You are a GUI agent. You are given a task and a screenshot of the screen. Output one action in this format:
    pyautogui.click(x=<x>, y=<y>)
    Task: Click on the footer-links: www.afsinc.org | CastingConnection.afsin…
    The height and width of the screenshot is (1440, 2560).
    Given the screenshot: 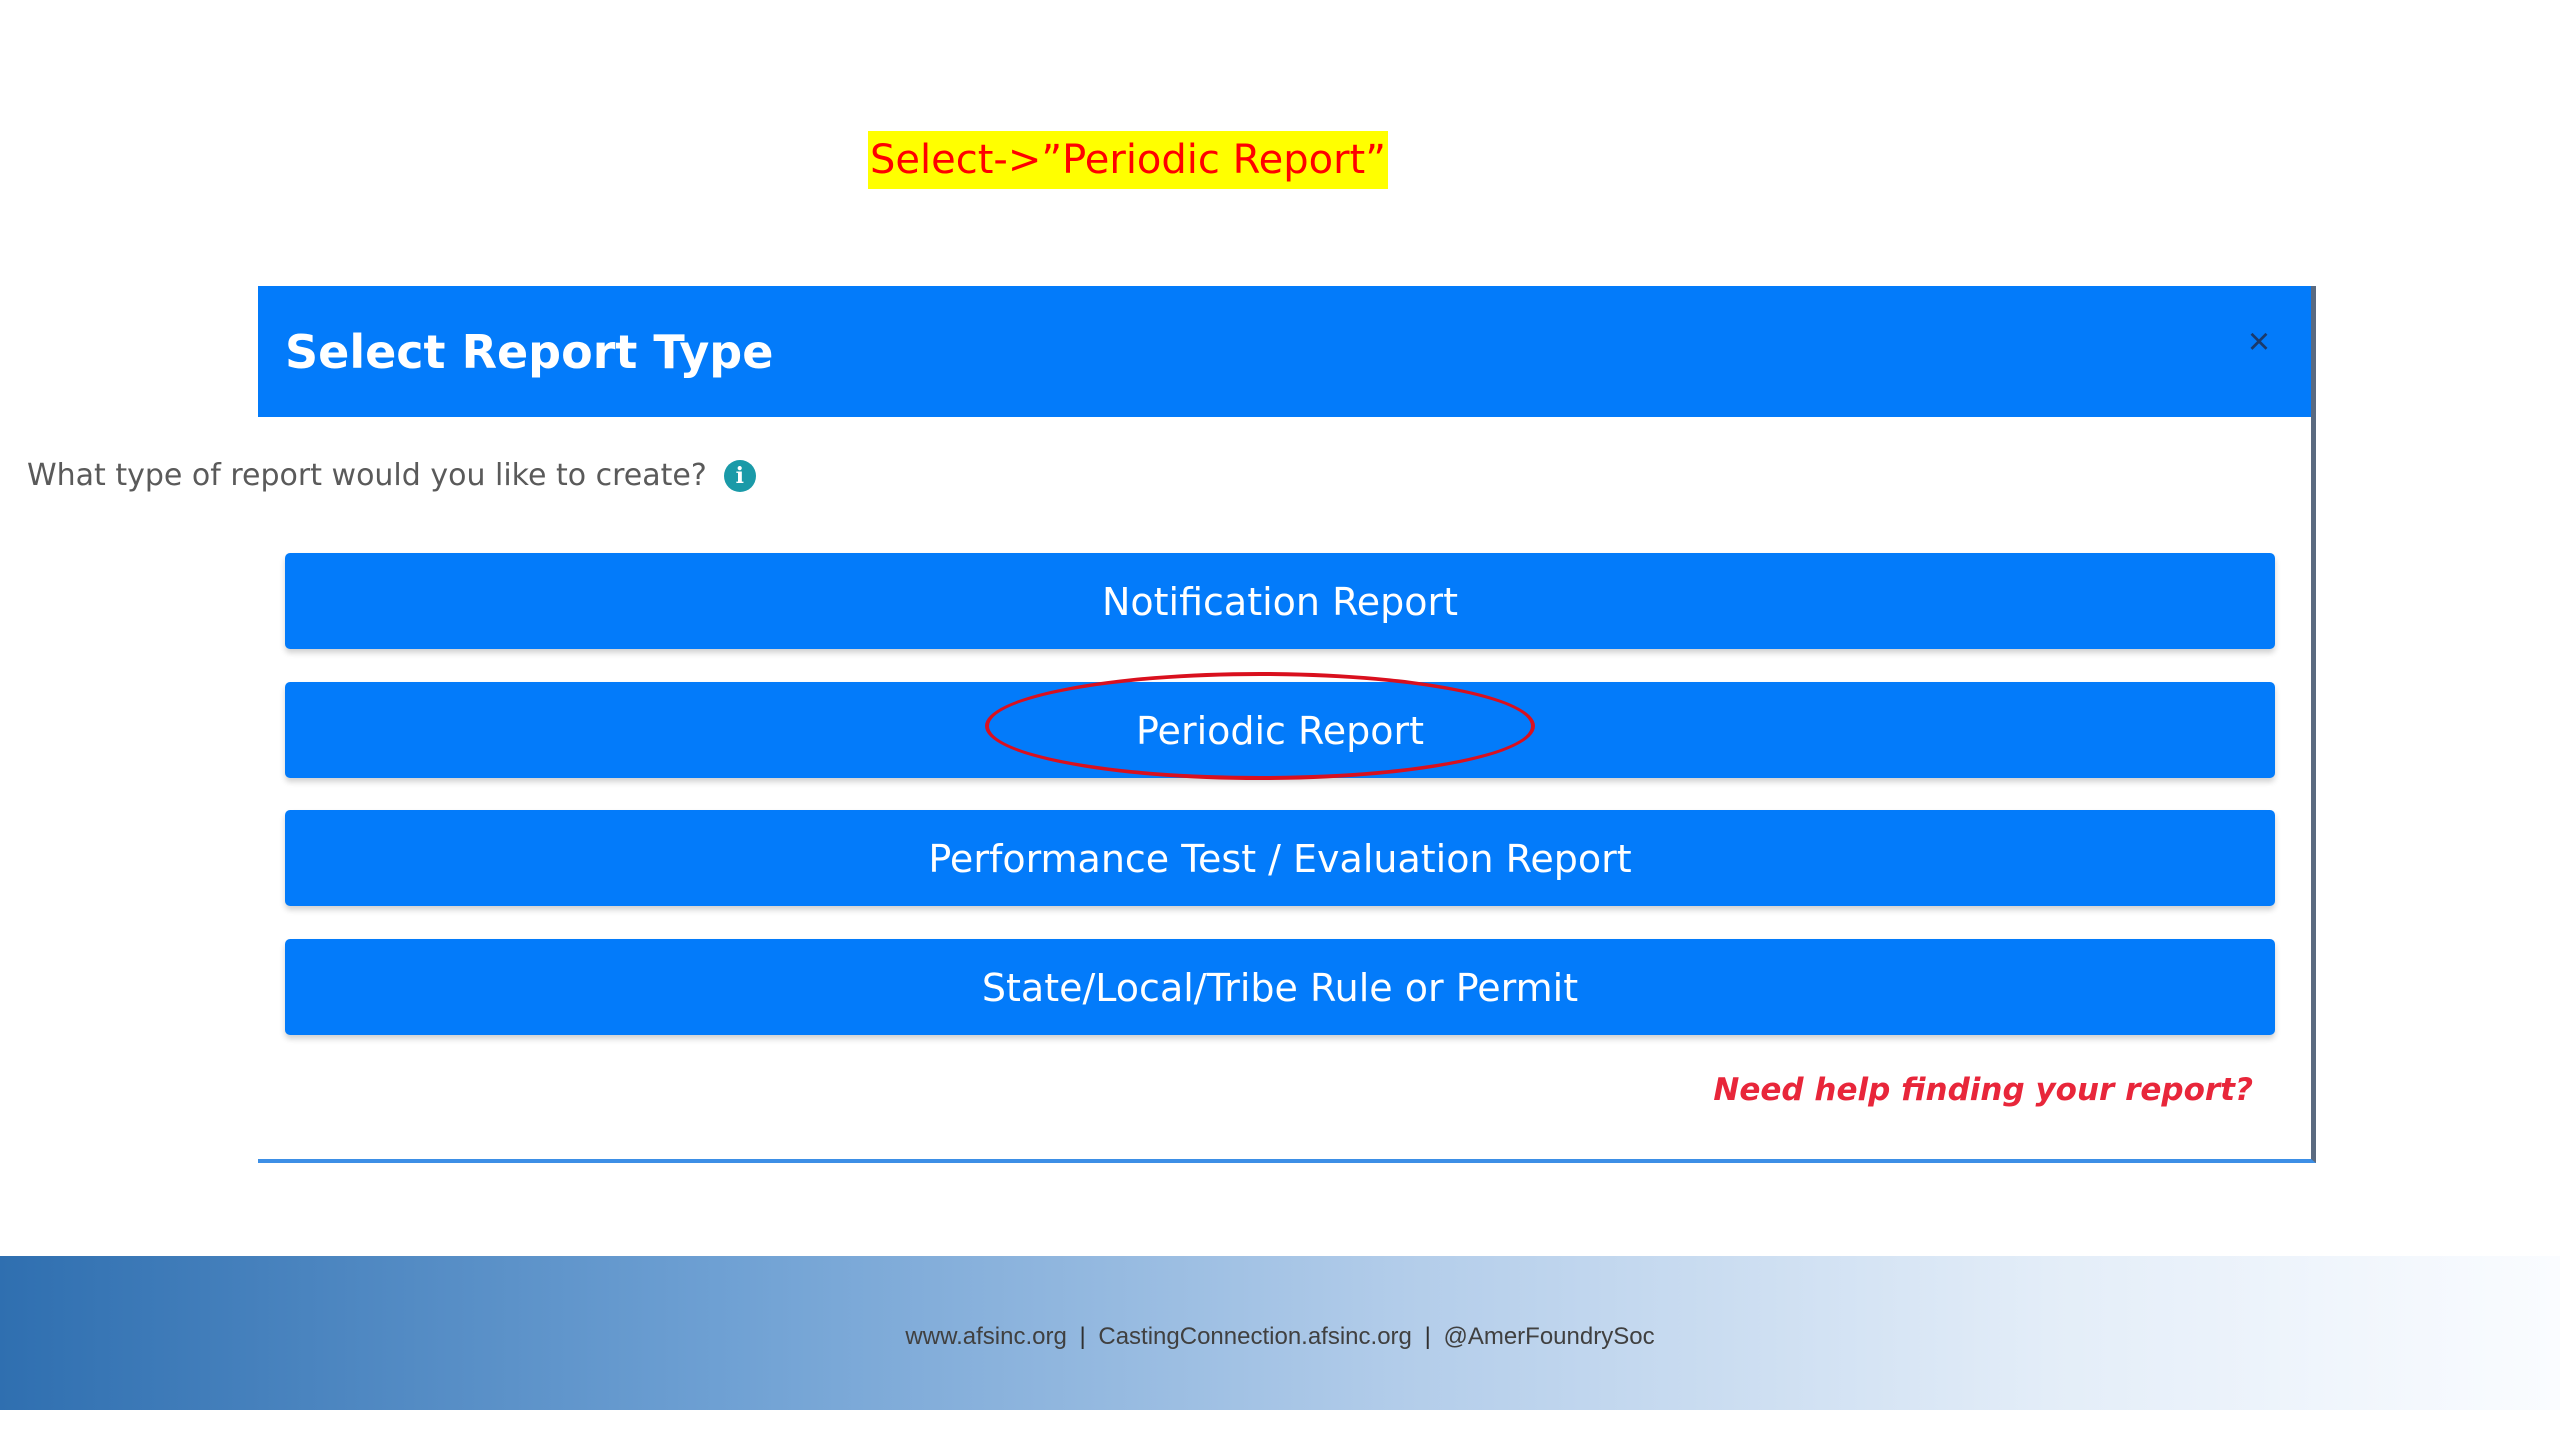 What is the action you would take?
    pyautogui.click(x=1280, y=1337)
    